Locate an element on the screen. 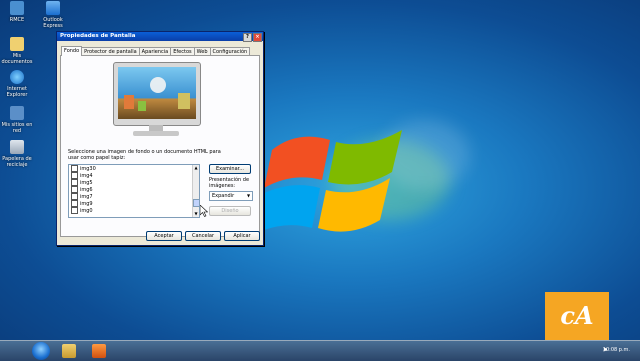 This screenshot has width=640, height=361. explorer-taskbar-icon is located at coordinates (69, 351).